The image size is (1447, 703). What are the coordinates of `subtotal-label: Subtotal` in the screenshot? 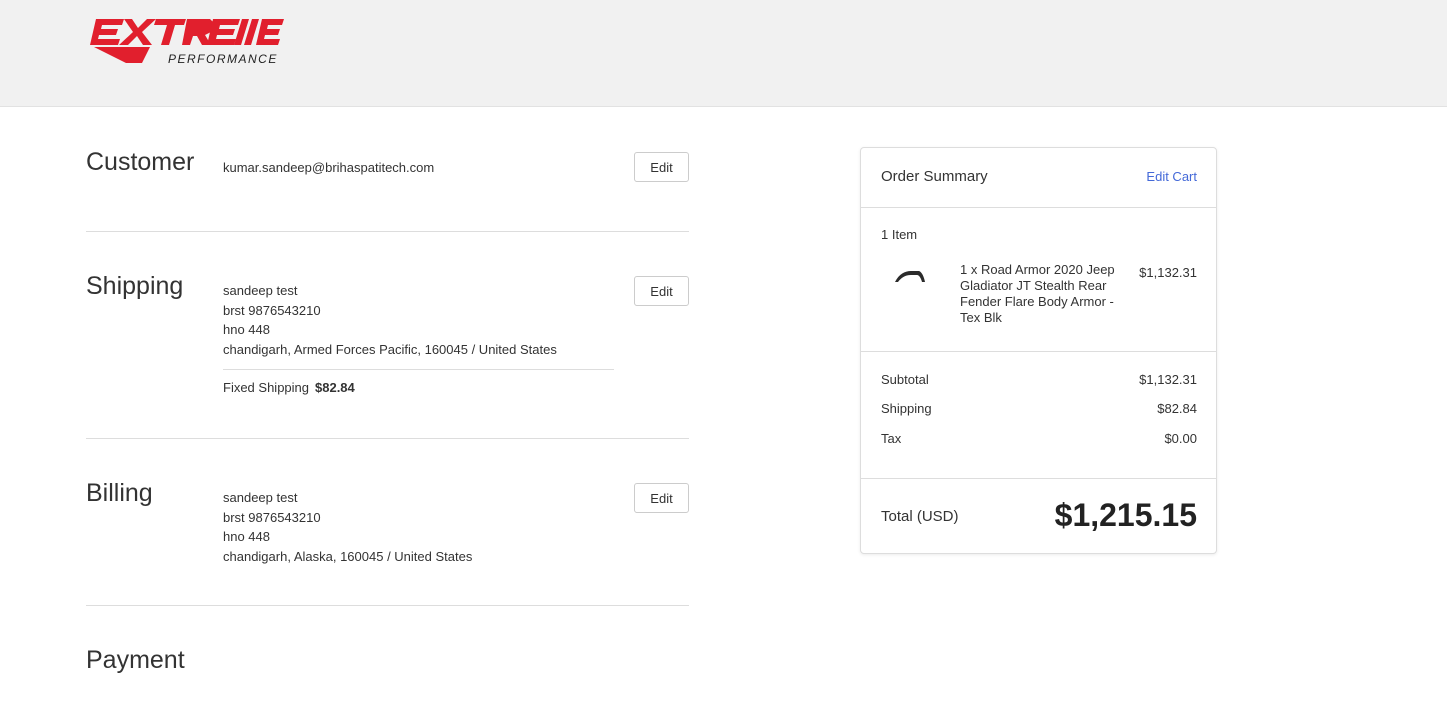 It's located at (905, 379).